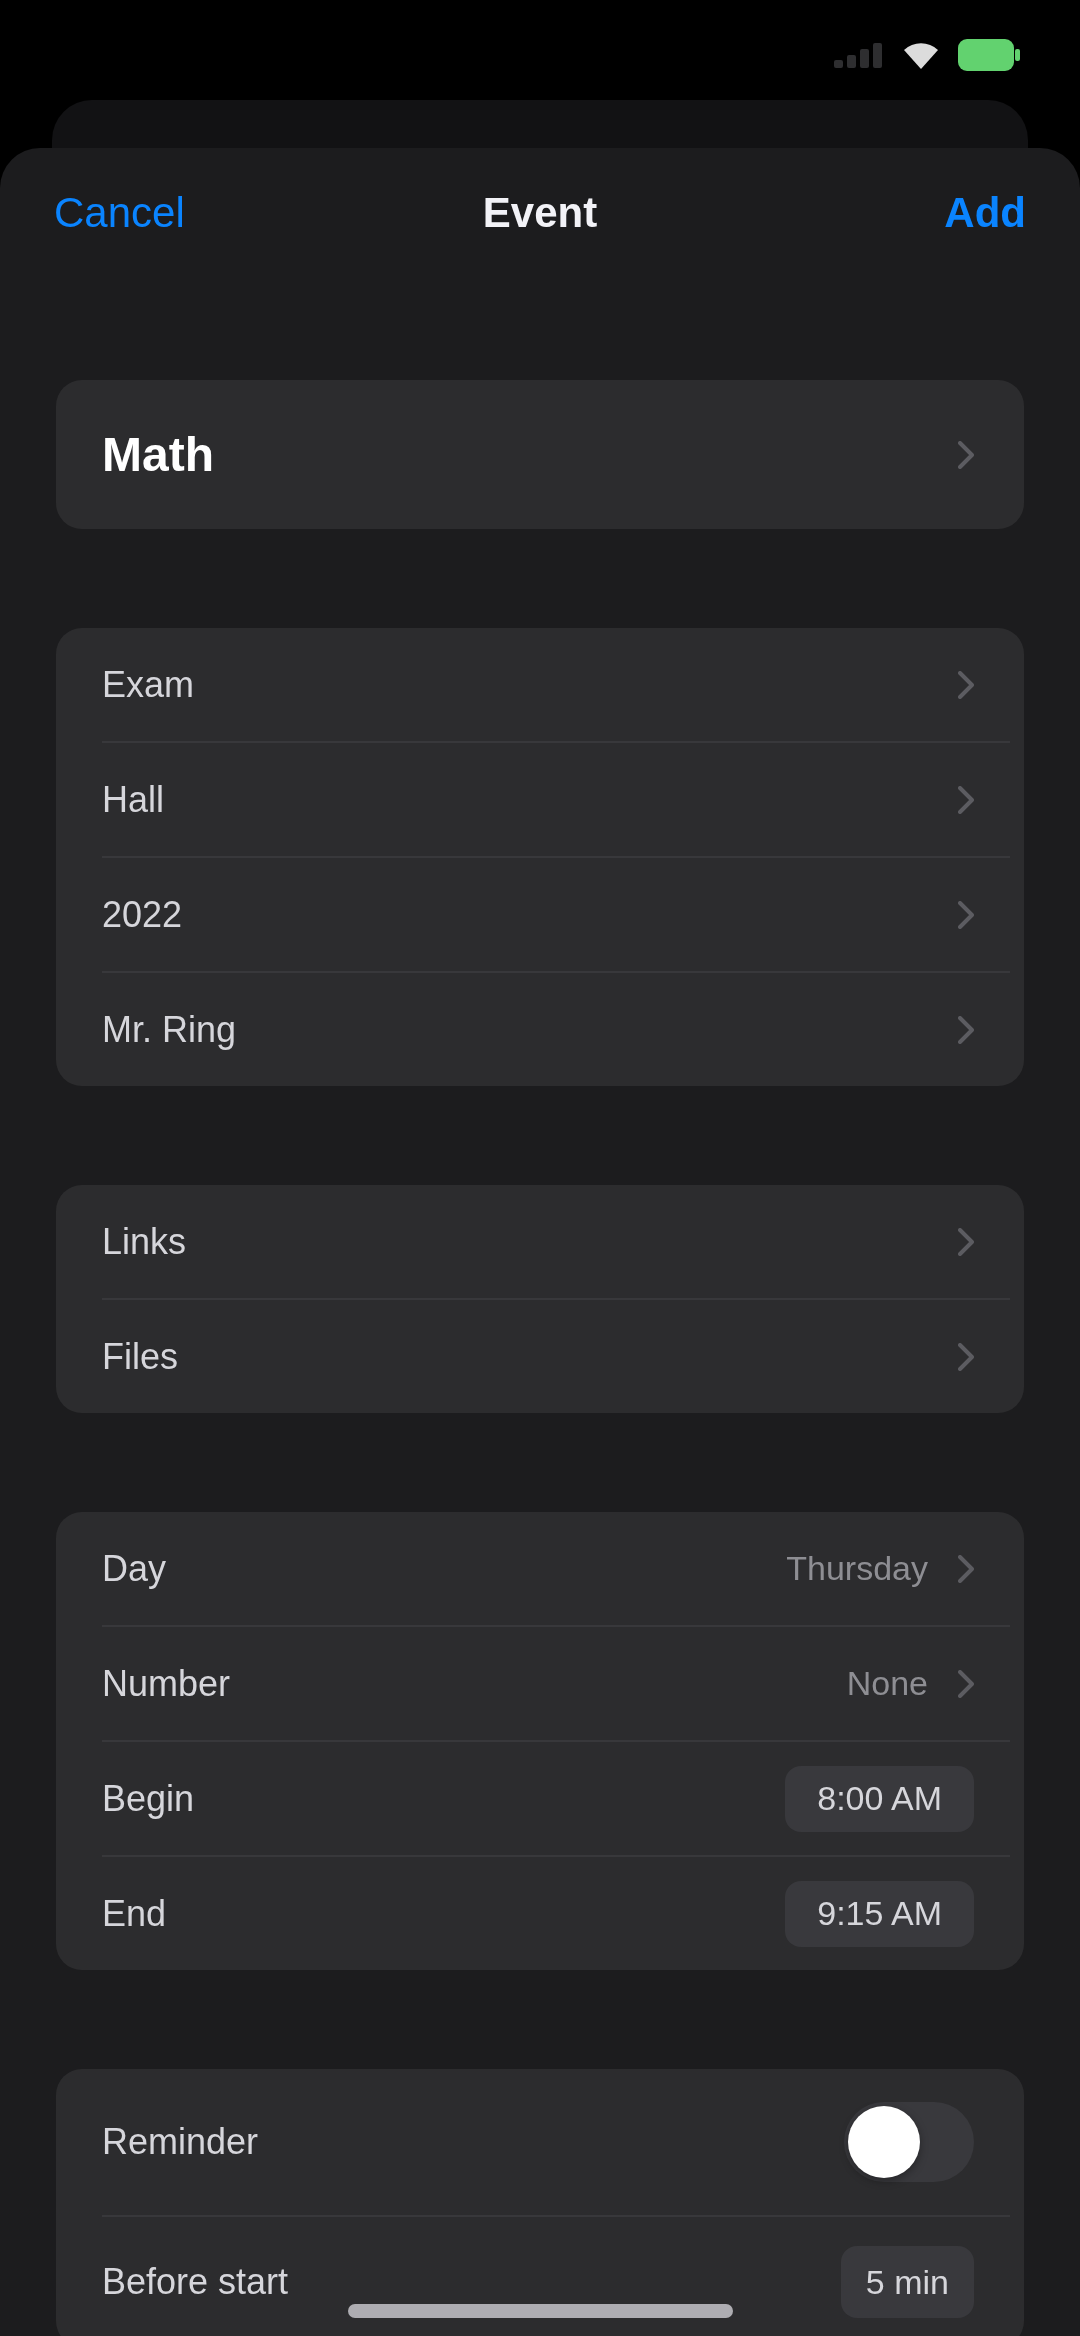  Describe the element at coordinates (879, 1798) in the screenshot. I see `time-button: 8:00 AM` at that location.